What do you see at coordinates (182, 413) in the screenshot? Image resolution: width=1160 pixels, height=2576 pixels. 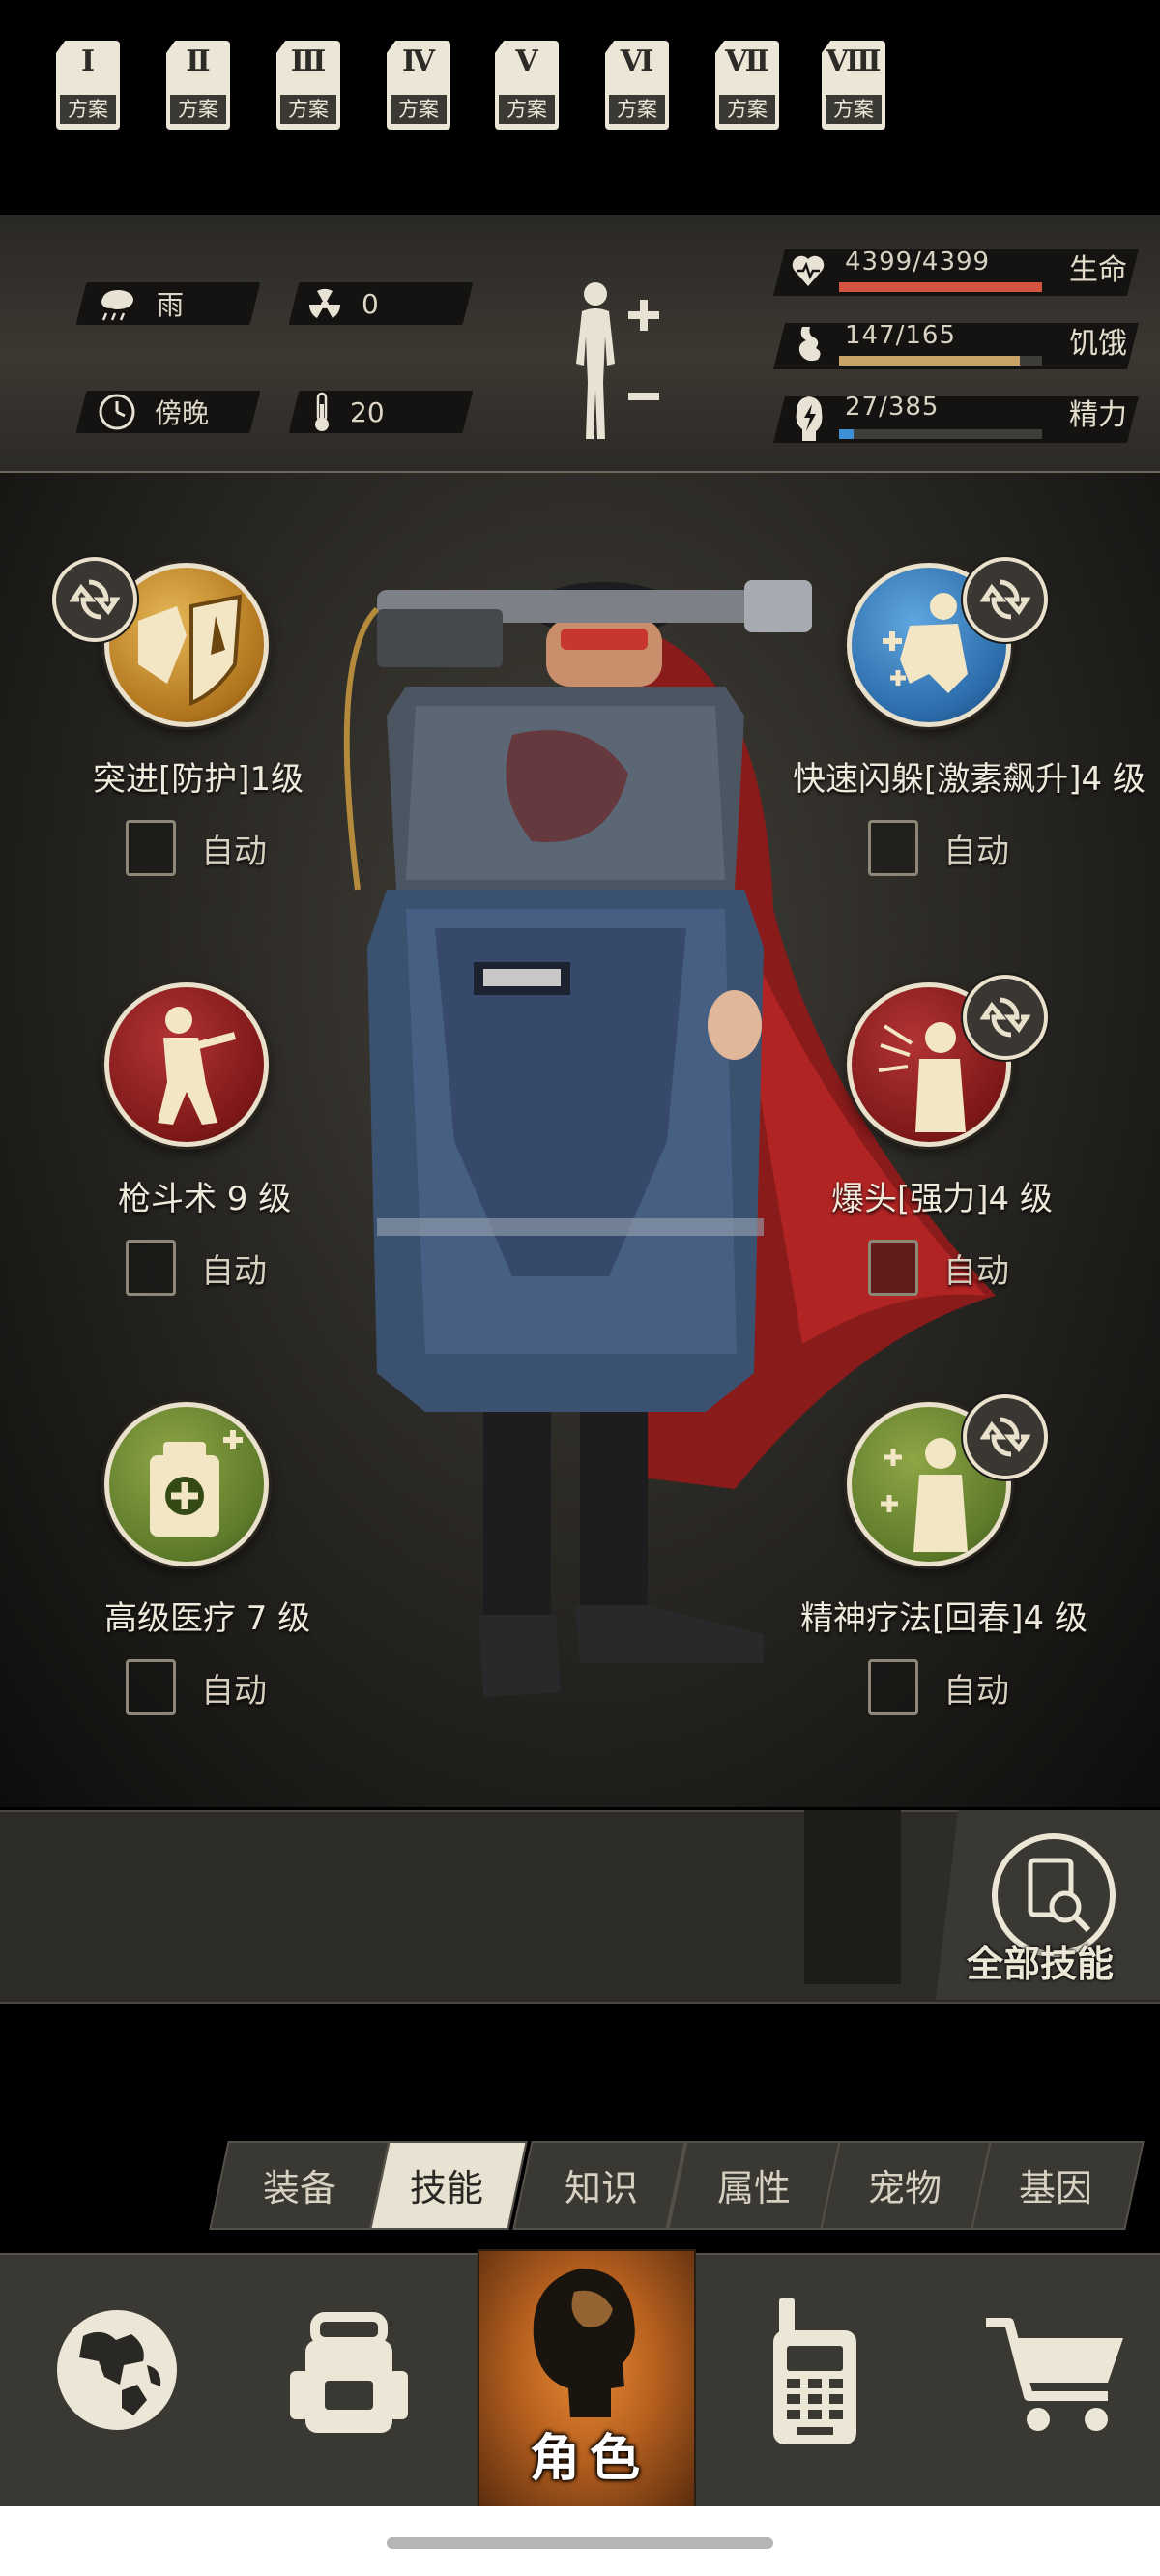 I see `time-of-day-text: 傍晚` at bounding box center [182, 413].